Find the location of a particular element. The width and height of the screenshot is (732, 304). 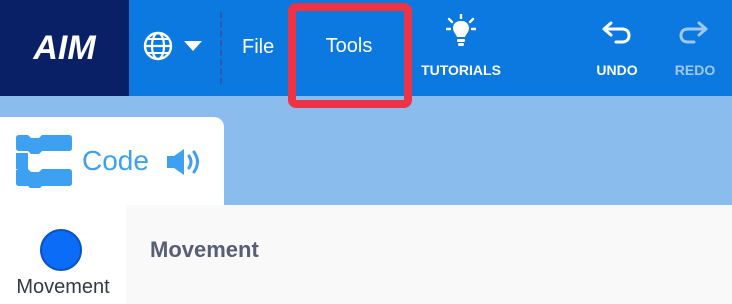

file-menu: File is located at coordinates (258, 47).